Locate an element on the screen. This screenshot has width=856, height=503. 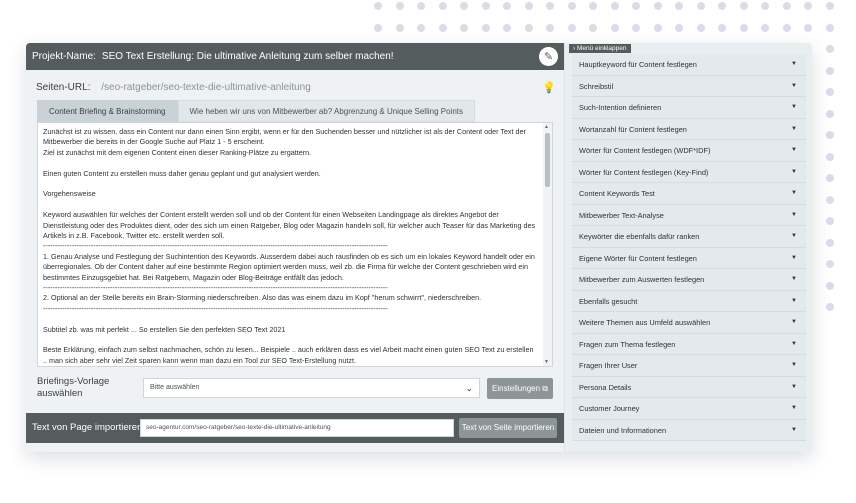
sidebar-item: Wörter für Content festlegen (WDF*IDF) ▼ is located at coordinates (689, 151).